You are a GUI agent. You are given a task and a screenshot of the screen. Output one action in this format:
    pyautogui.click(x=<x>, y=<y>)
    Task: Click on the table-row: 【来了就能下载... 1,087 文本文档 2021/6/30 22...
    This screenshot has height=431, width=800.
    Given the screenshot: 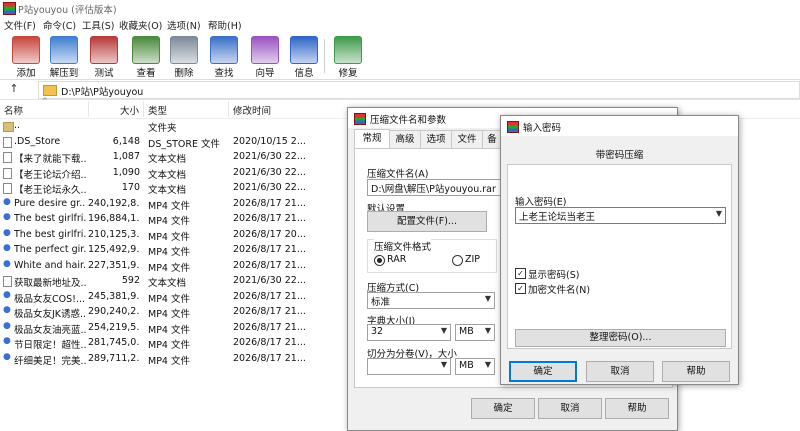 What is the action you would take?
    pyautogui.click(x=172, y=157)
    